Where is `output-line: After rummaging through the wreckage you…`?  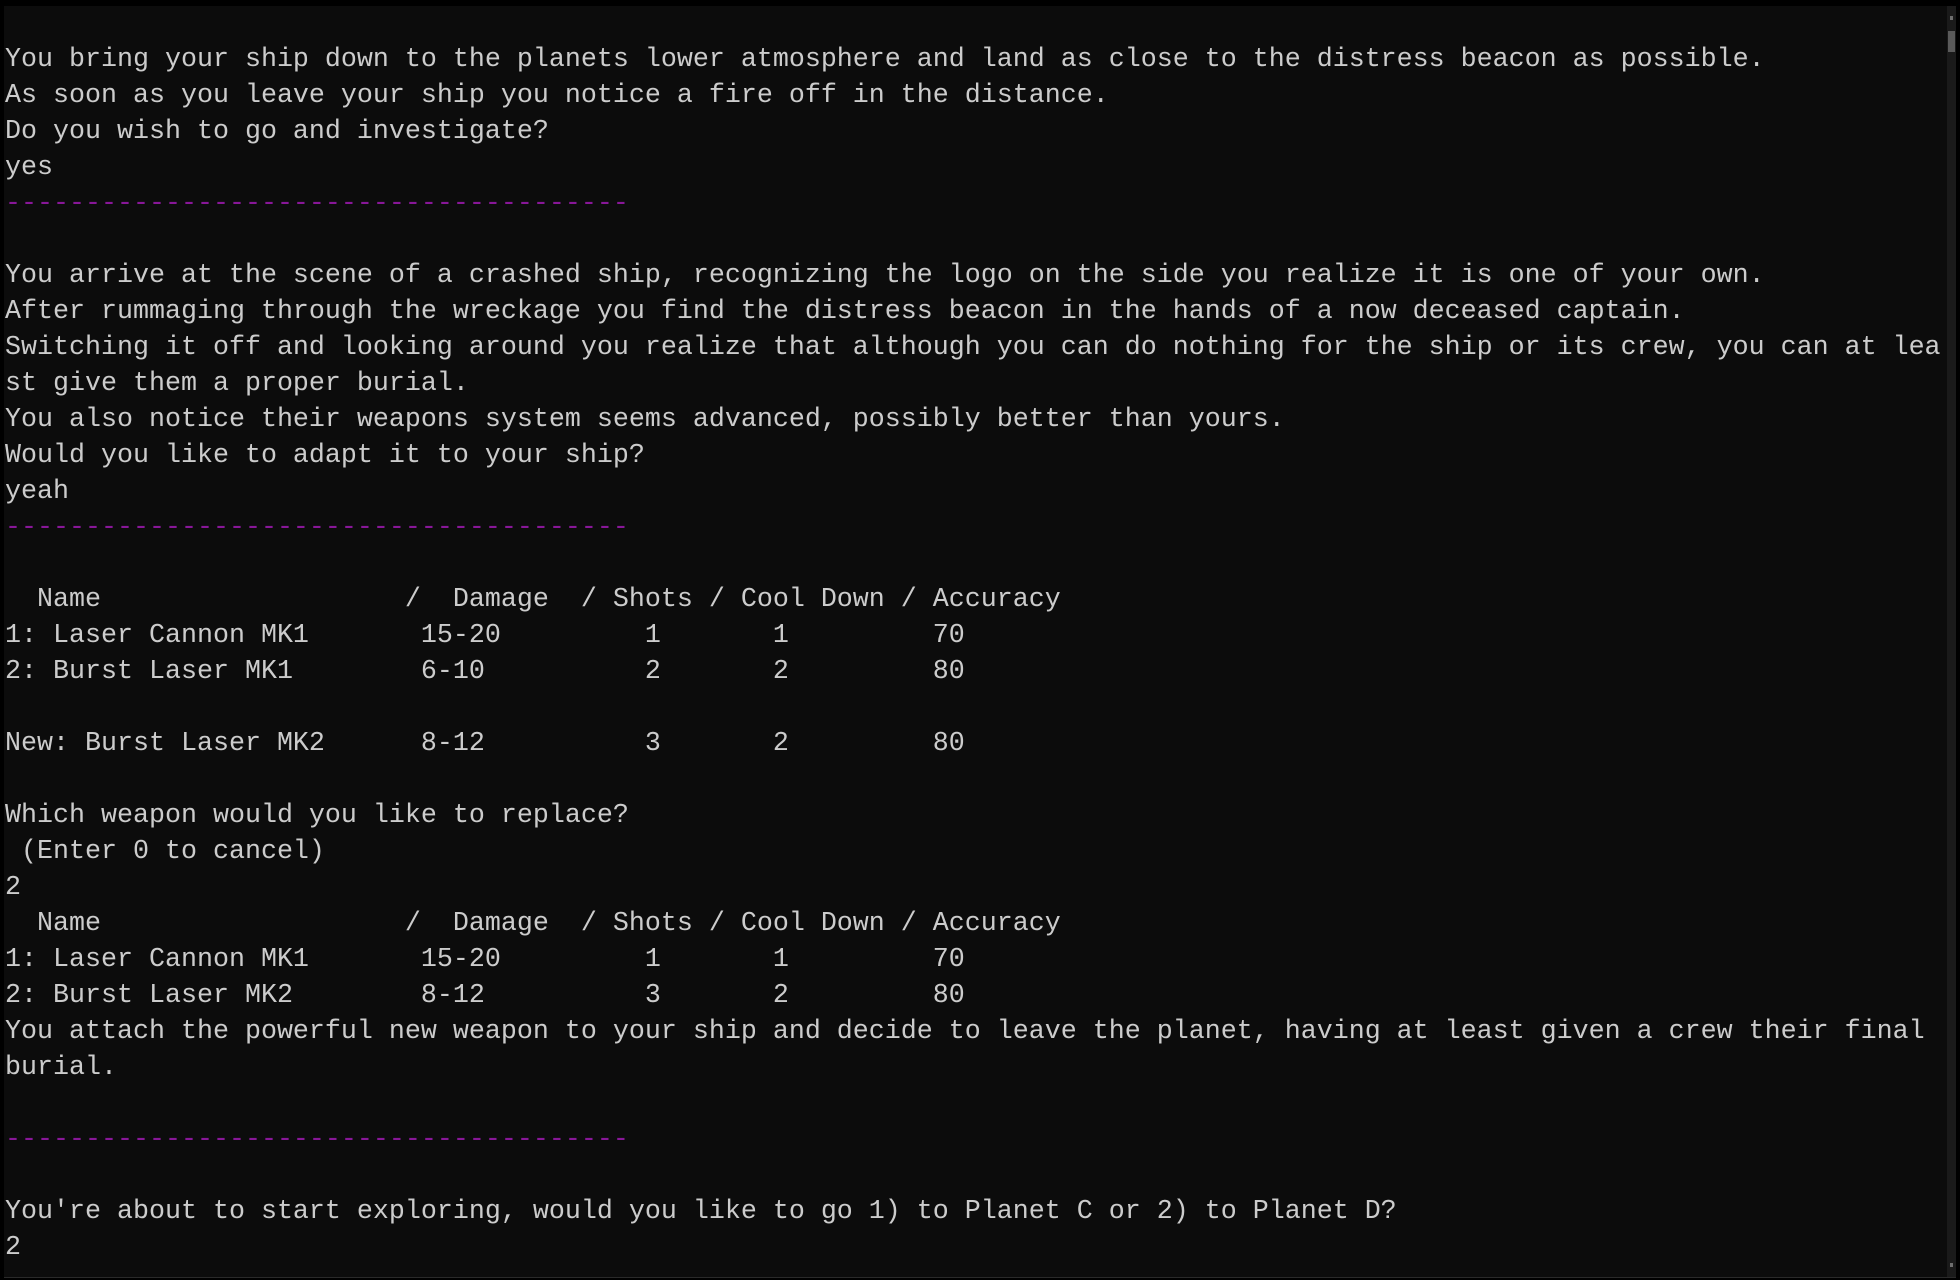
output-line: After rummaging through the wreckage you… is located at coordinates (845, 312).